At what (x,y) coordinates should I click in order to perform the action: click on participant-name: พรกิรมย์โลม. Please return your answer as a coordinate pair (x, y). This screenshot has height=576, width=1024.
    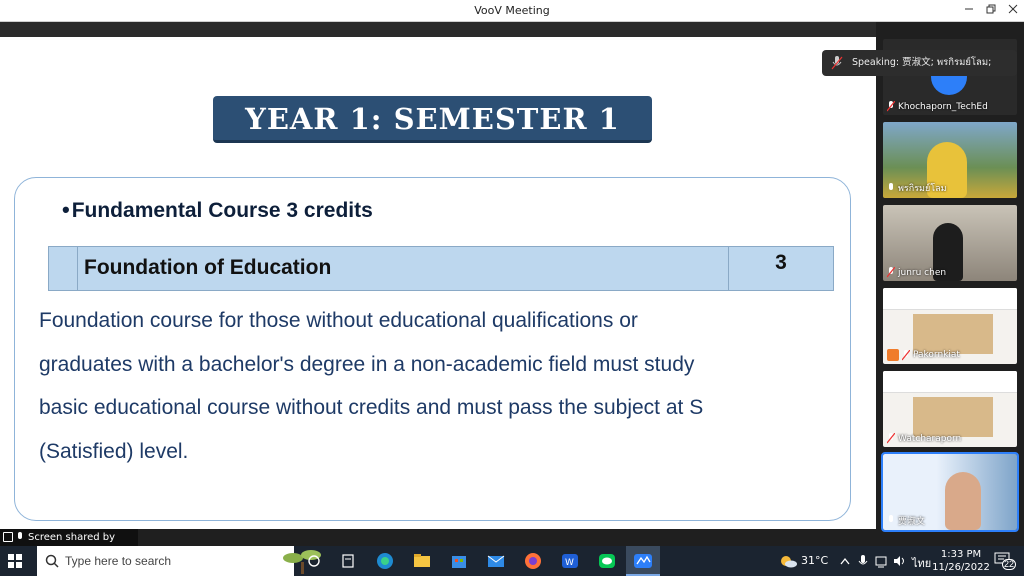
    Looking at the image, I should click on (922, 189).